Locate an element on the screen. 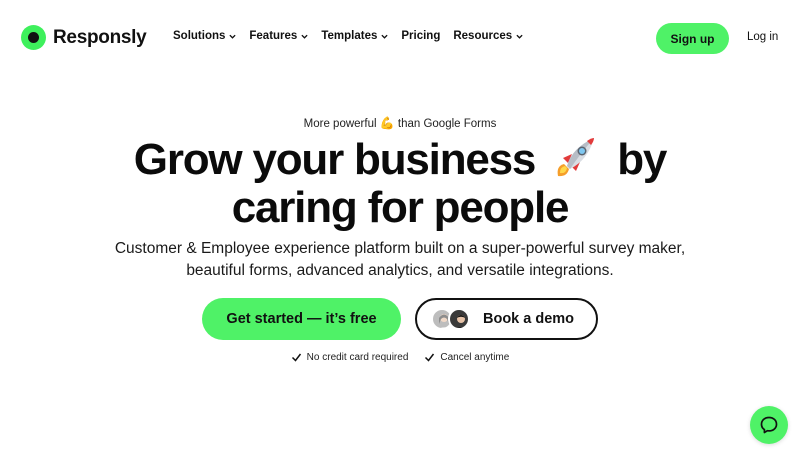 The image size is (800, 450). brand-logo: Responsly is located at coordinates (84, 37).